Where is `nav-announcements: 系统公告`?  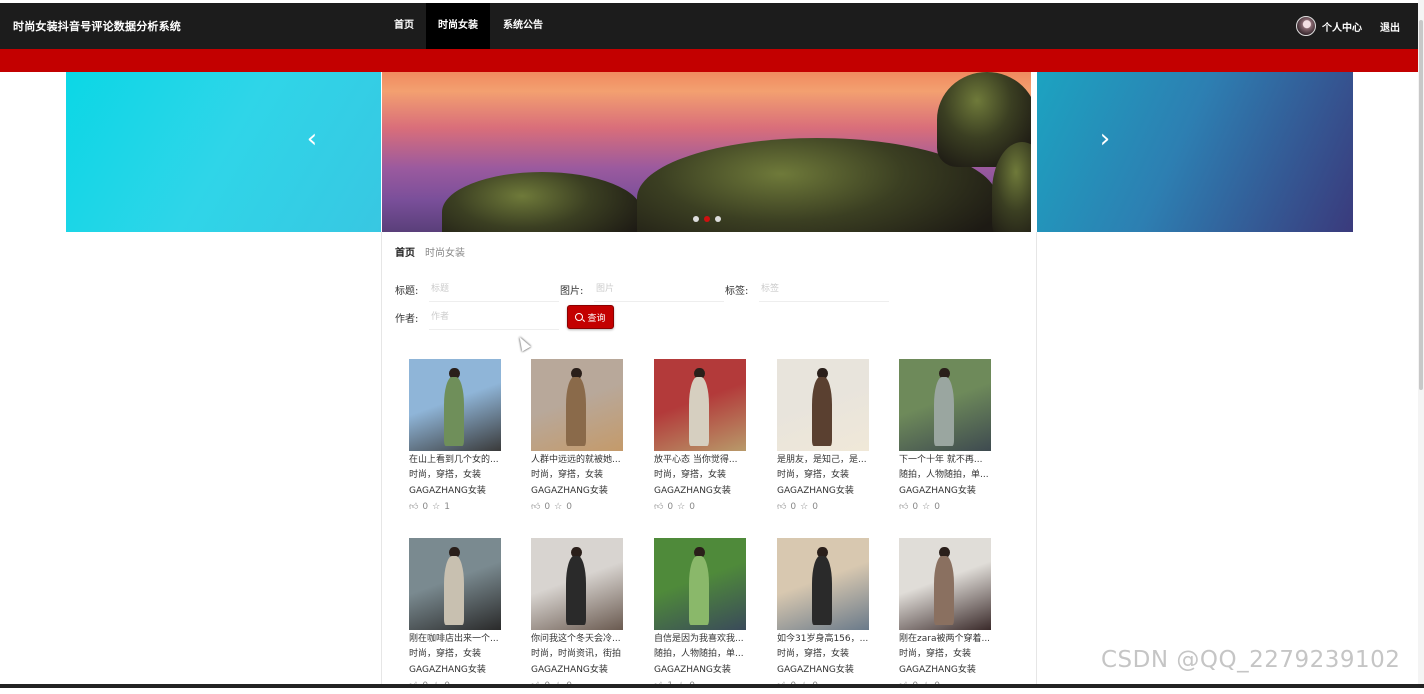
nav-announcements: 系统公告 is located at coordinates (523, 26).